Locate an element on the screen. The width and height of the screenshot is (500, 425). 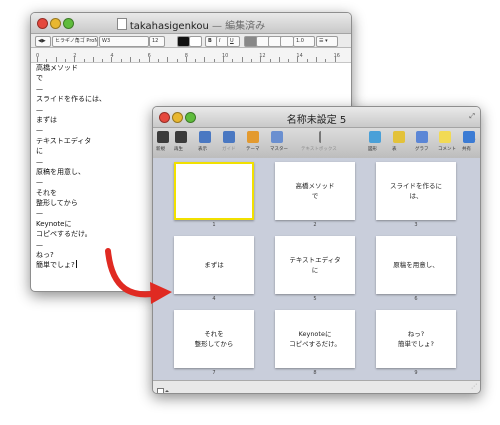
plus-icon is located at coordinates (163, 137).